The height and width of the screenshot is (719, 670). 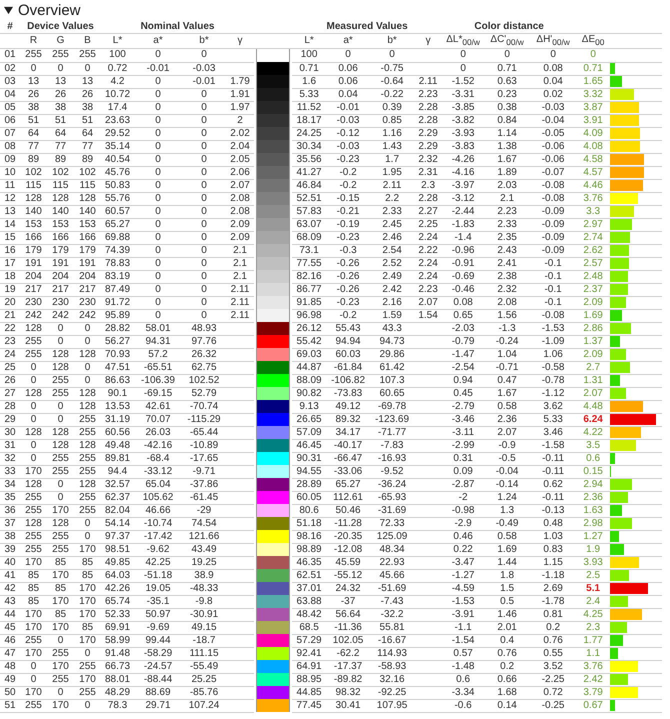 What do you see at coordinates (392, 146) in the screenshot?
I see `table-cell: 1.43` at bounding box center [392, 146].